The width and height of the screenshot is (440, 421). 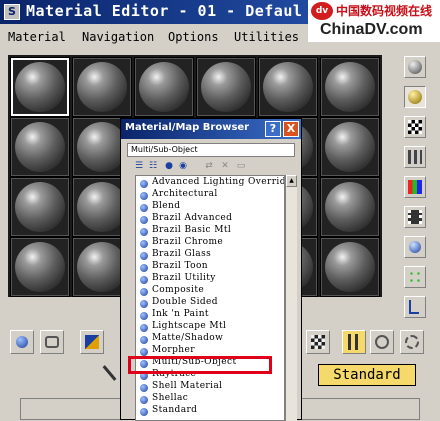 I want to click on checker-cube-icon, so click(x=318, y=342).